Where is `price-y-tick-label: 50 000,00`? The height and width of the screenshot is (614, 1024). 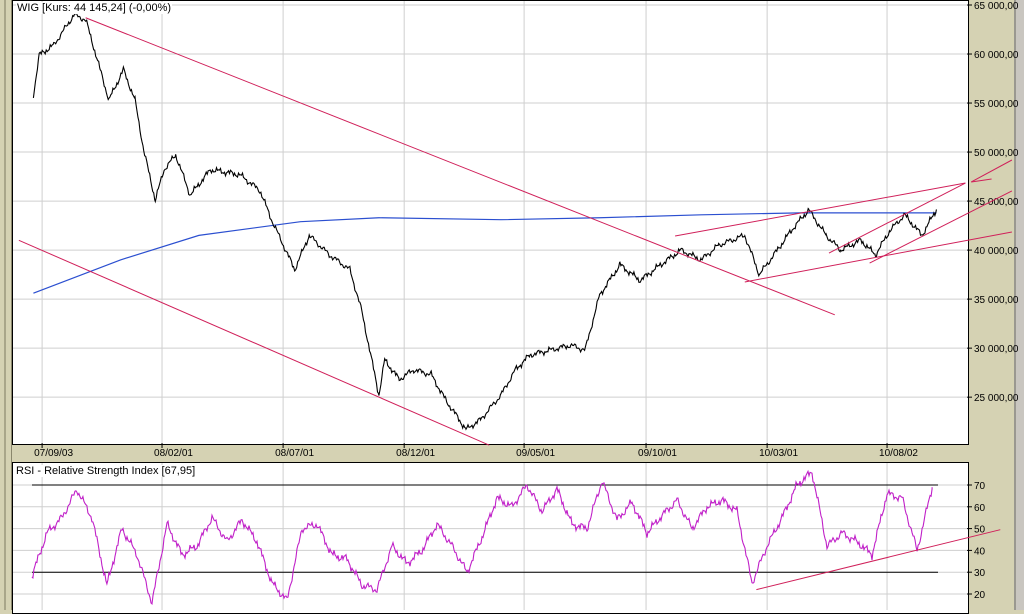 price-y-tick-label: 50 000,00 is located at coordinates (996, 153).